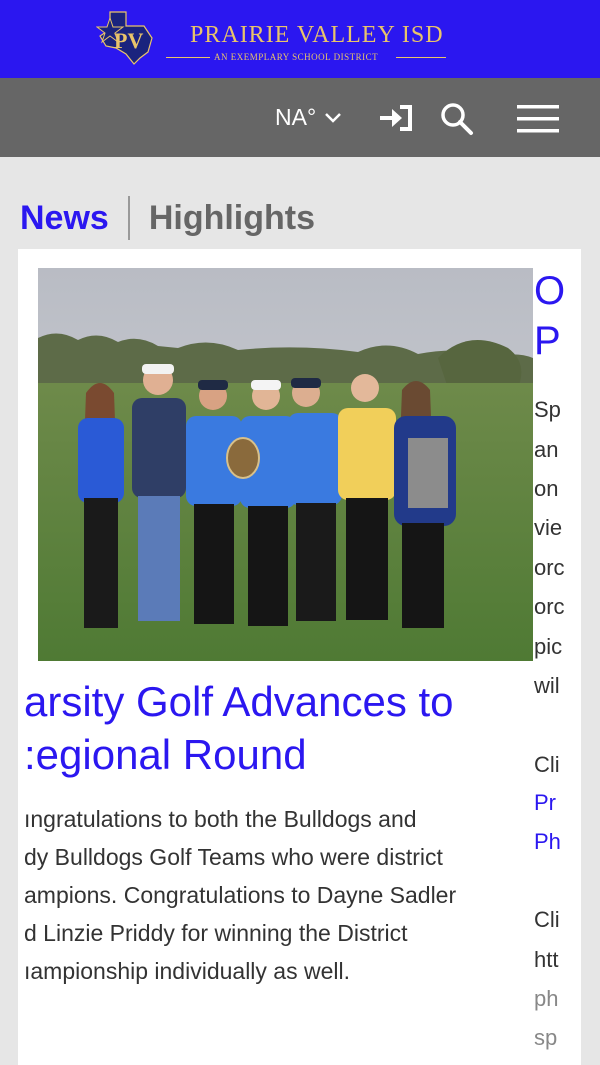 This screenshot has width=600, height=1065. I want to click on district-subtitle: AN EXEMPLARY SCHOOL DISTRICT, so click(296, 57).